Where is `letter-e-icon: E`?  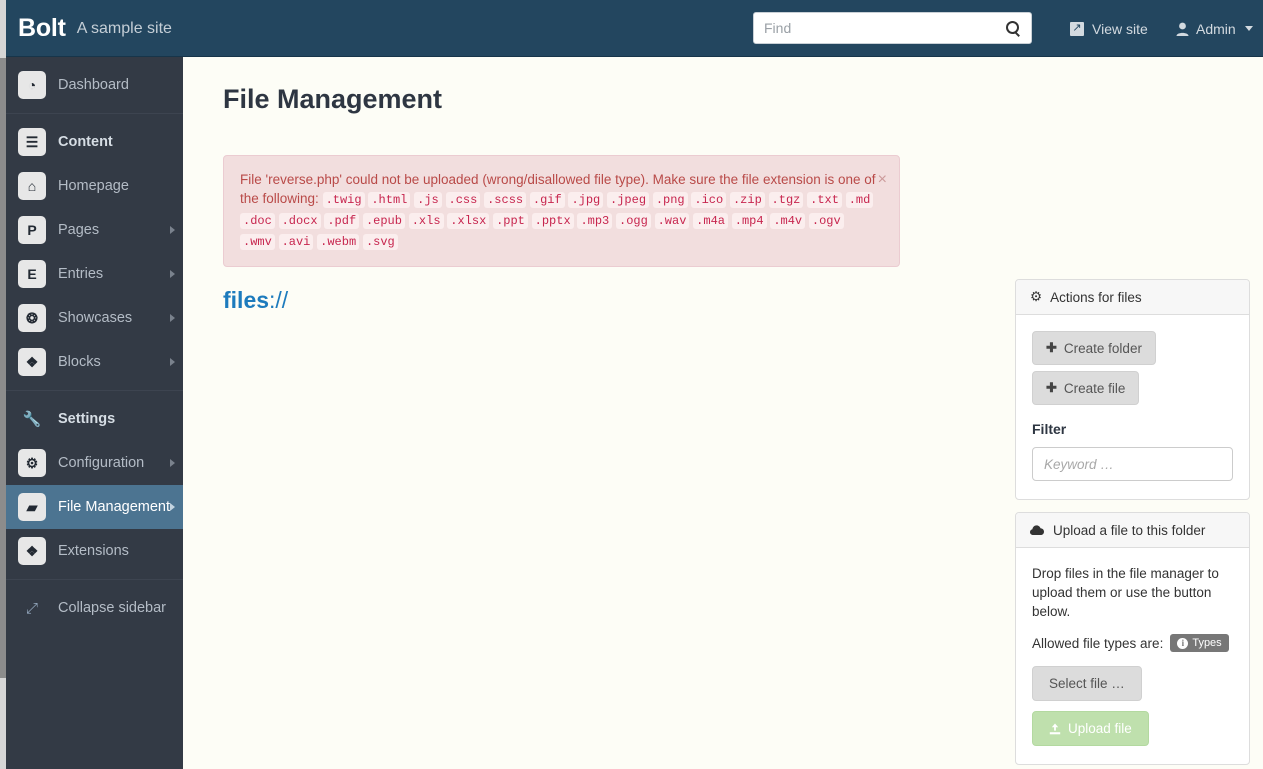
letter-e-icon: E is located at coordinates (32, 274).